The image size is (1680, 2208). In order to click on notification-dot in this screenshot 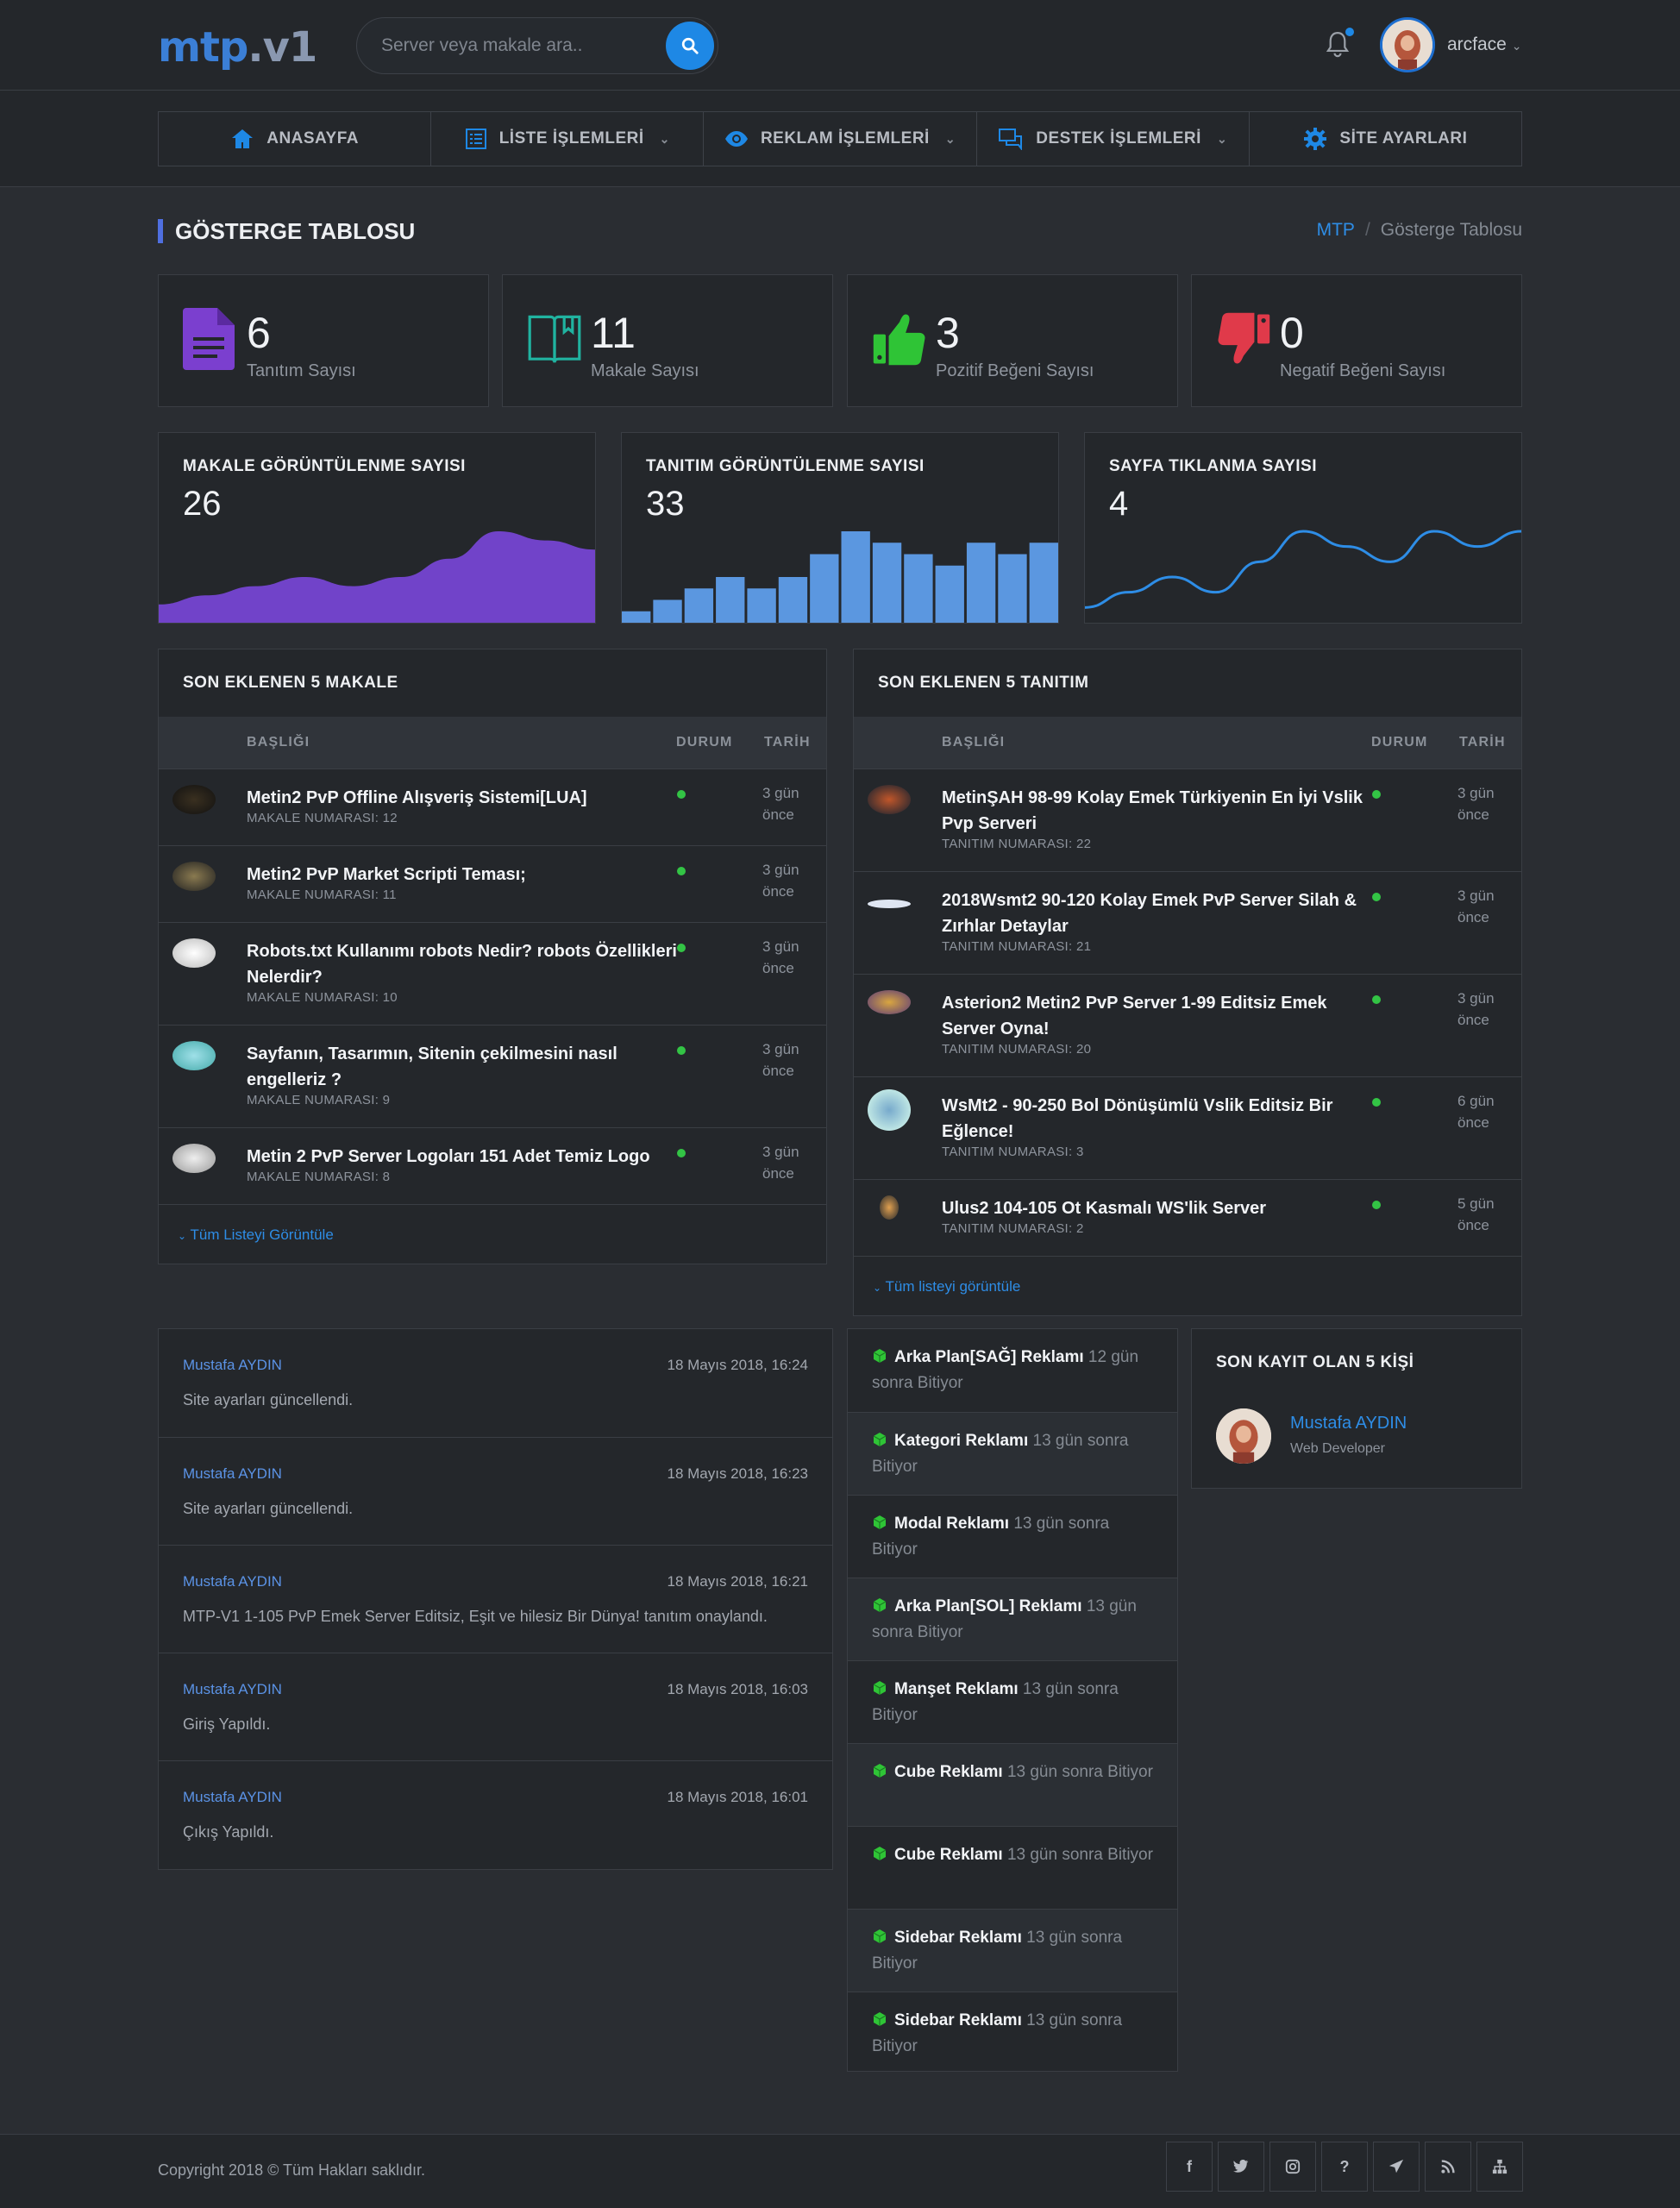, I will do `click(1349, 32)`.